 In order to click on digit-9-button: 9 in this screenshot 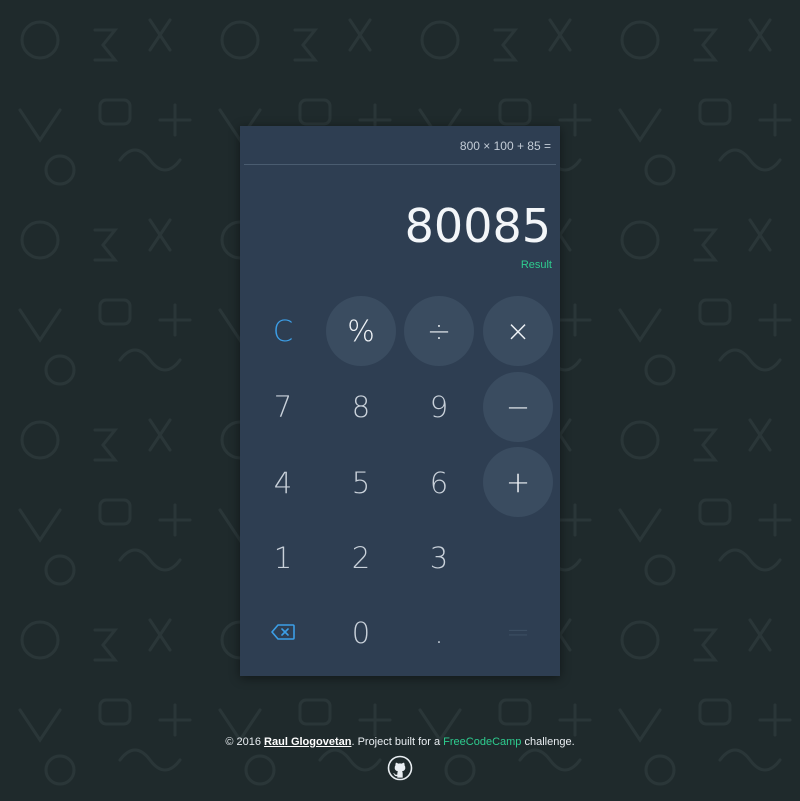, I will do `click(439, 407)`.